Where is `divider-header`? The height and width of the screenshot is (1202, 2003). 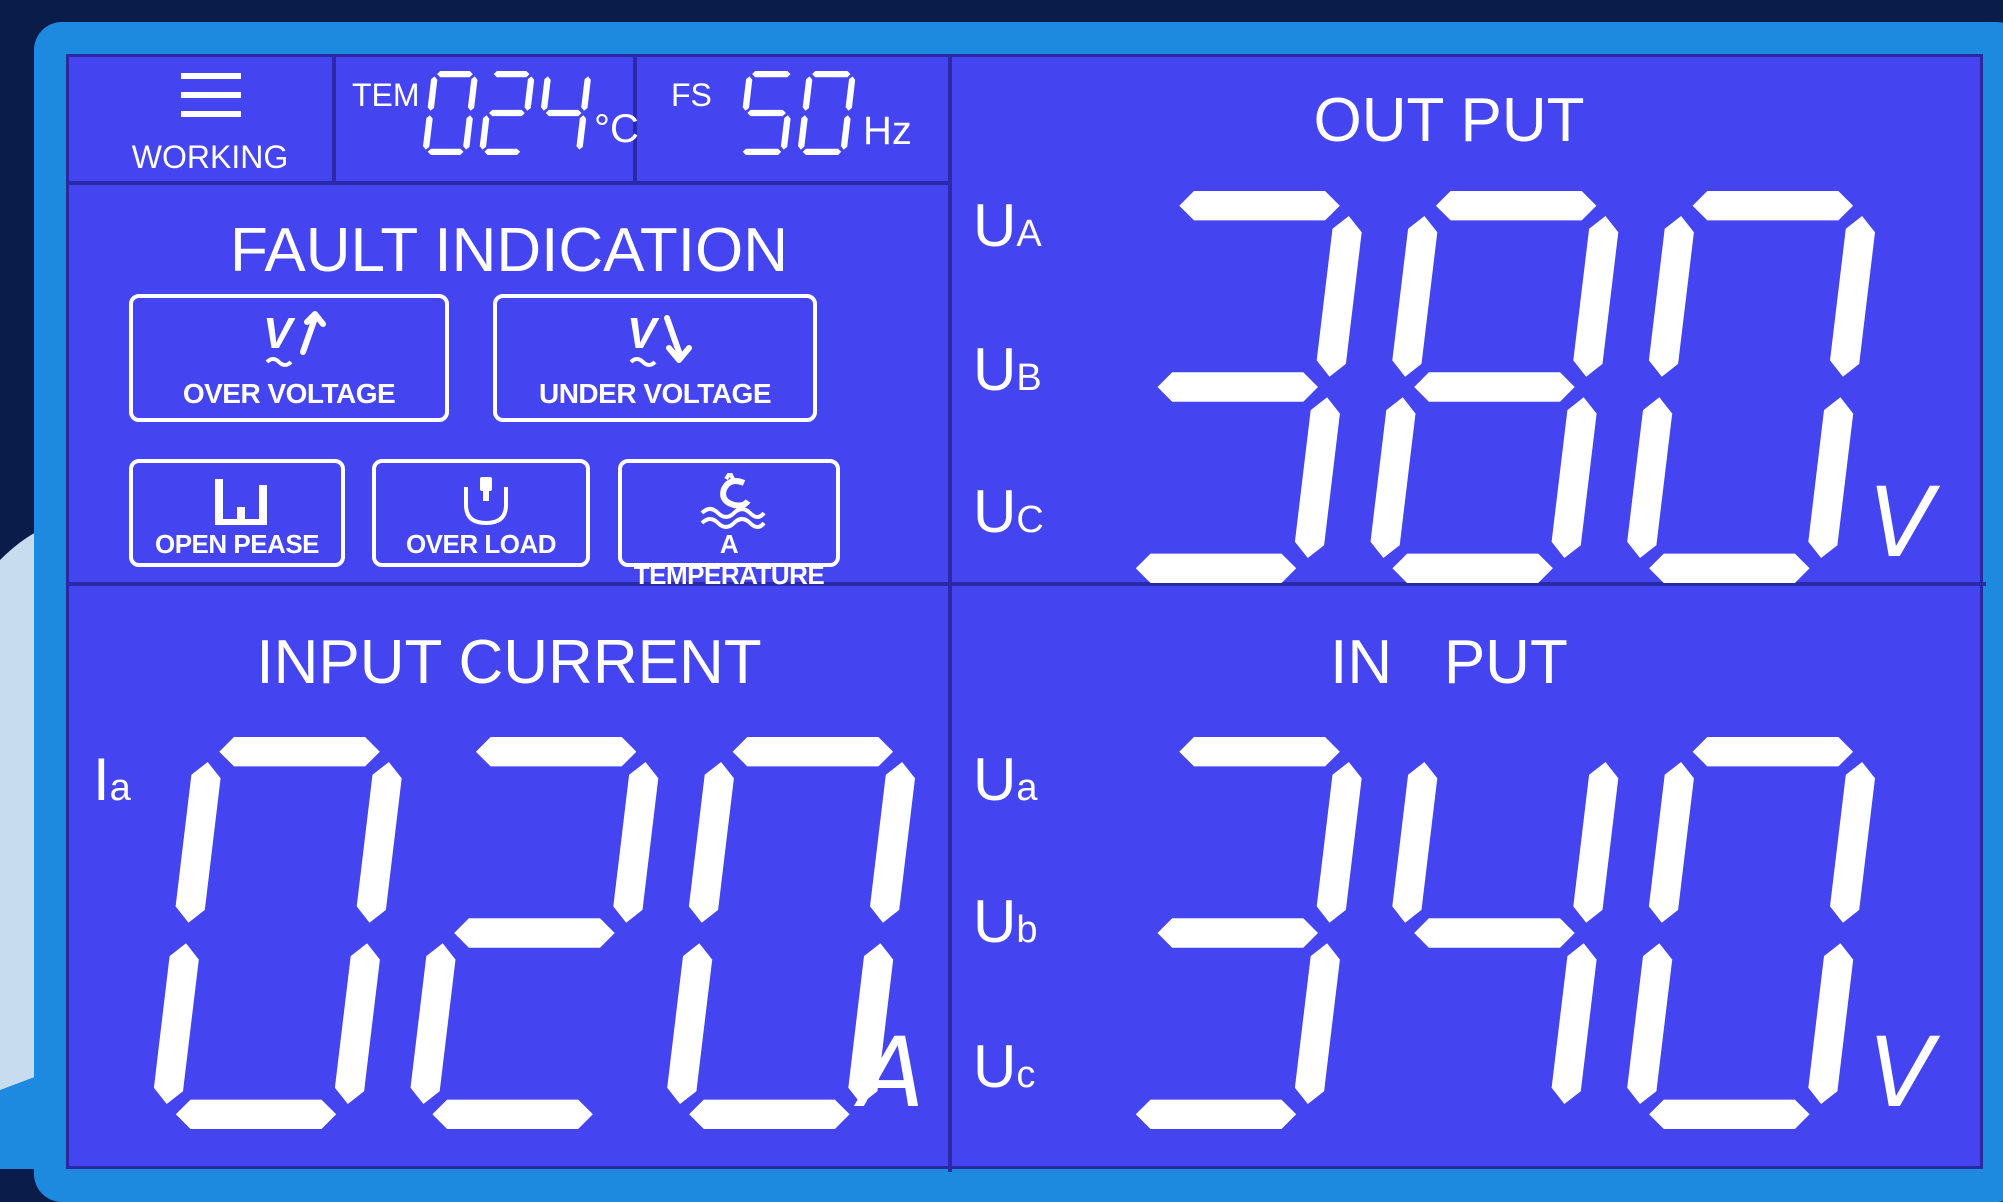
divider-header is located at coordinates (508, 183).